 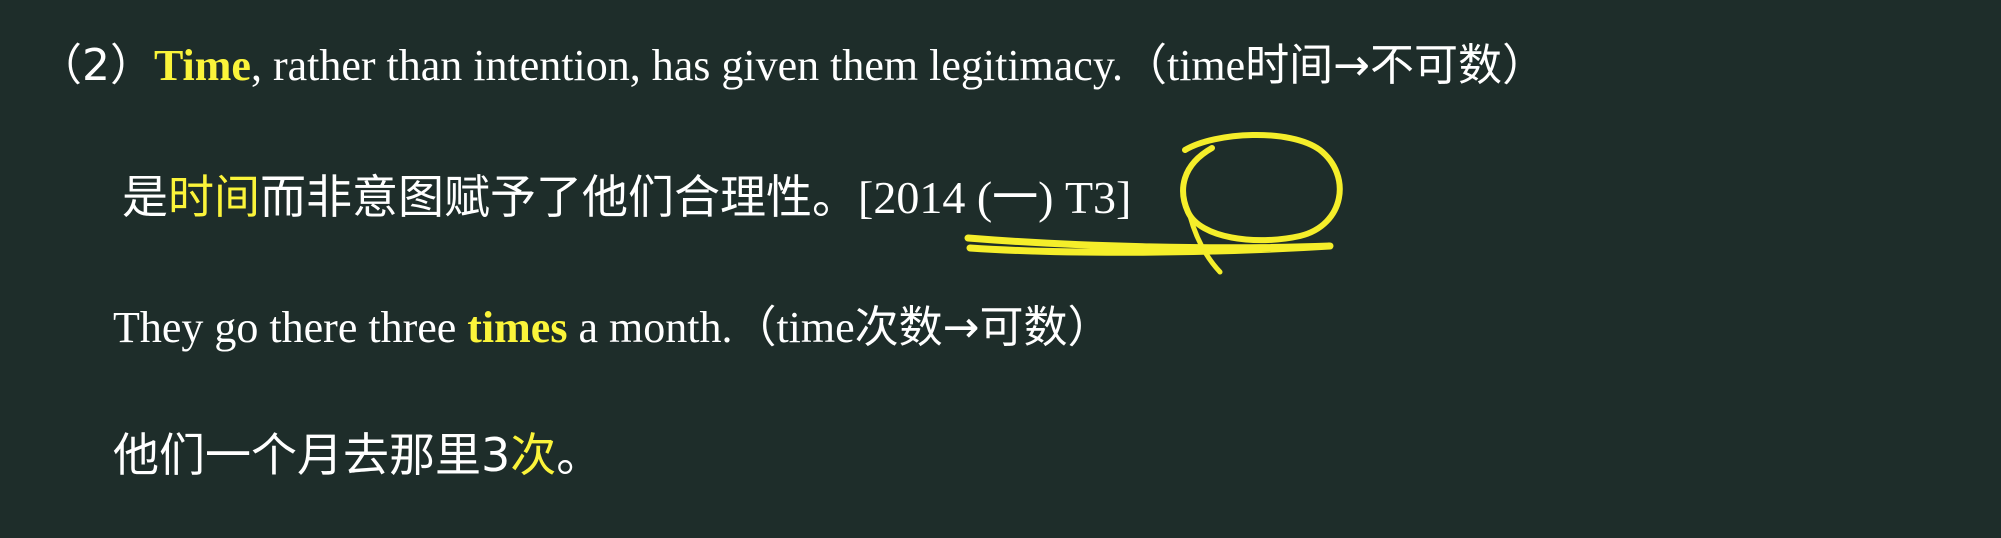 I want to click on keyword-time: Time, so click(x=202, y=65).